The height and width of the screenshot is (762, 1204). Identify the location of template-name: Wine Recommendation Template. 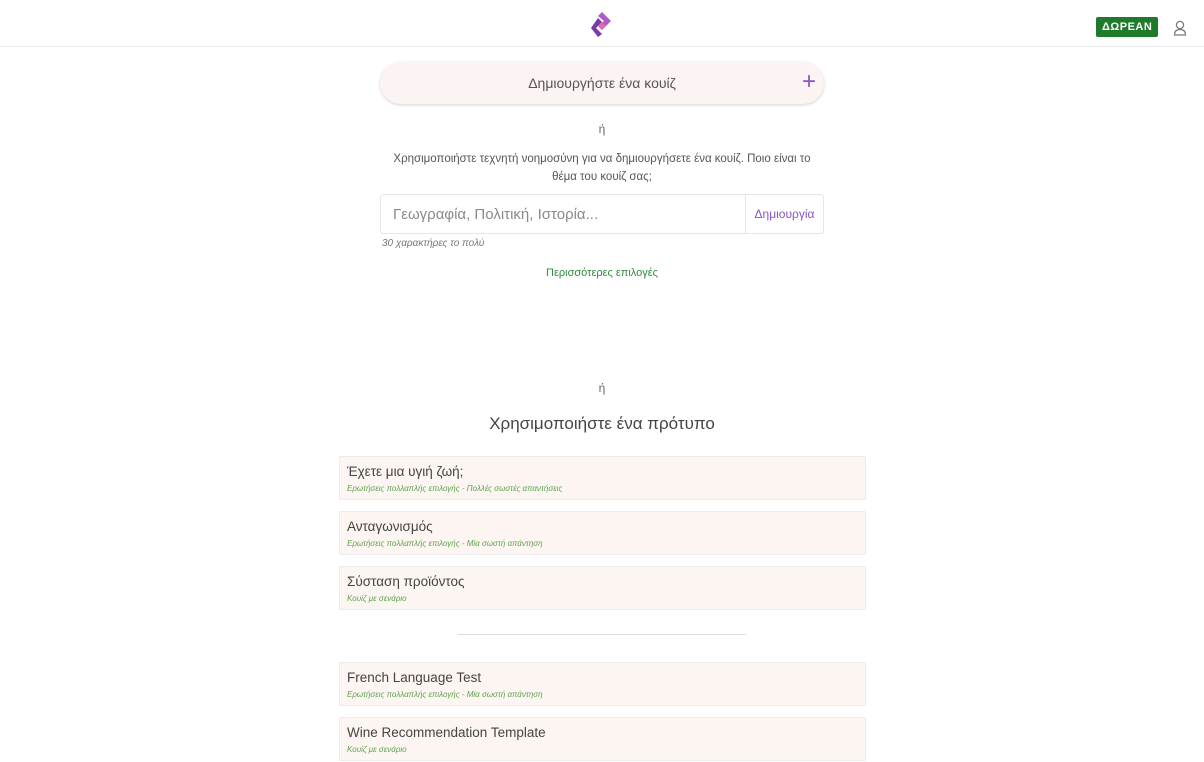
(446, 732).